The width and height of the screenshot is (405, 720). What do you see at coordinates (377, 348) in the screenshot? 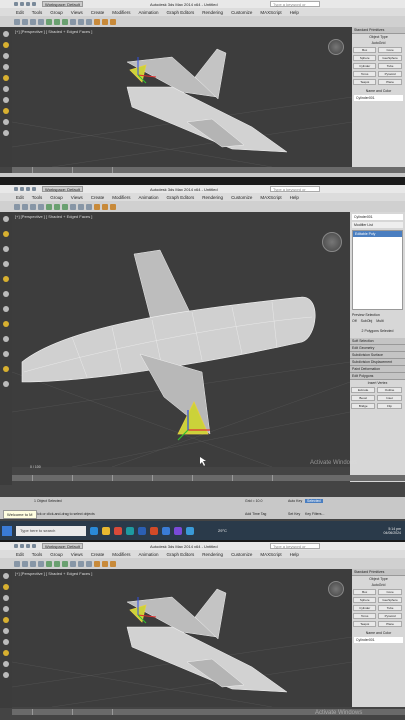
I see `rollout-edit-geometry: Edit Geometry` at bounding box center [377, 348].